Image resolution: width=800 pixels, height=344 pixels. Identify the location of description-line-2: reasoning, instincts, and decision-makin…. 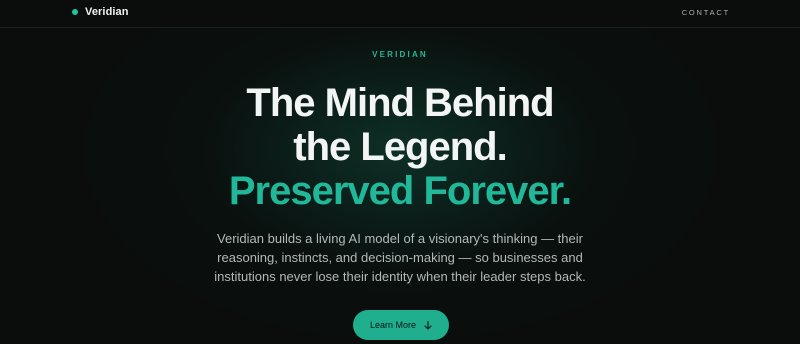
(400, 257).